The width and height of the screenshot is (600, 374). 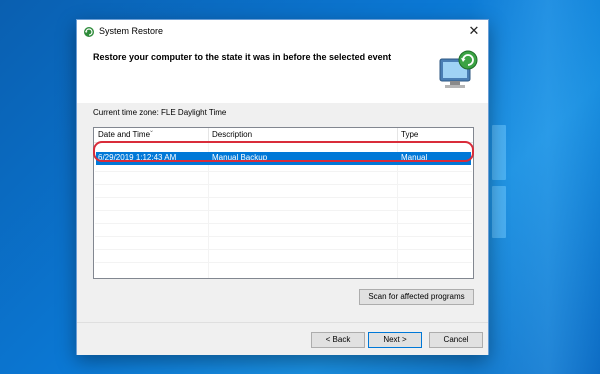 What do you see at coordinates (416, 297) in the screenshot?
I see `scan-affected-programs-button: Scan for affected programs` at bounding box center [416, 297].